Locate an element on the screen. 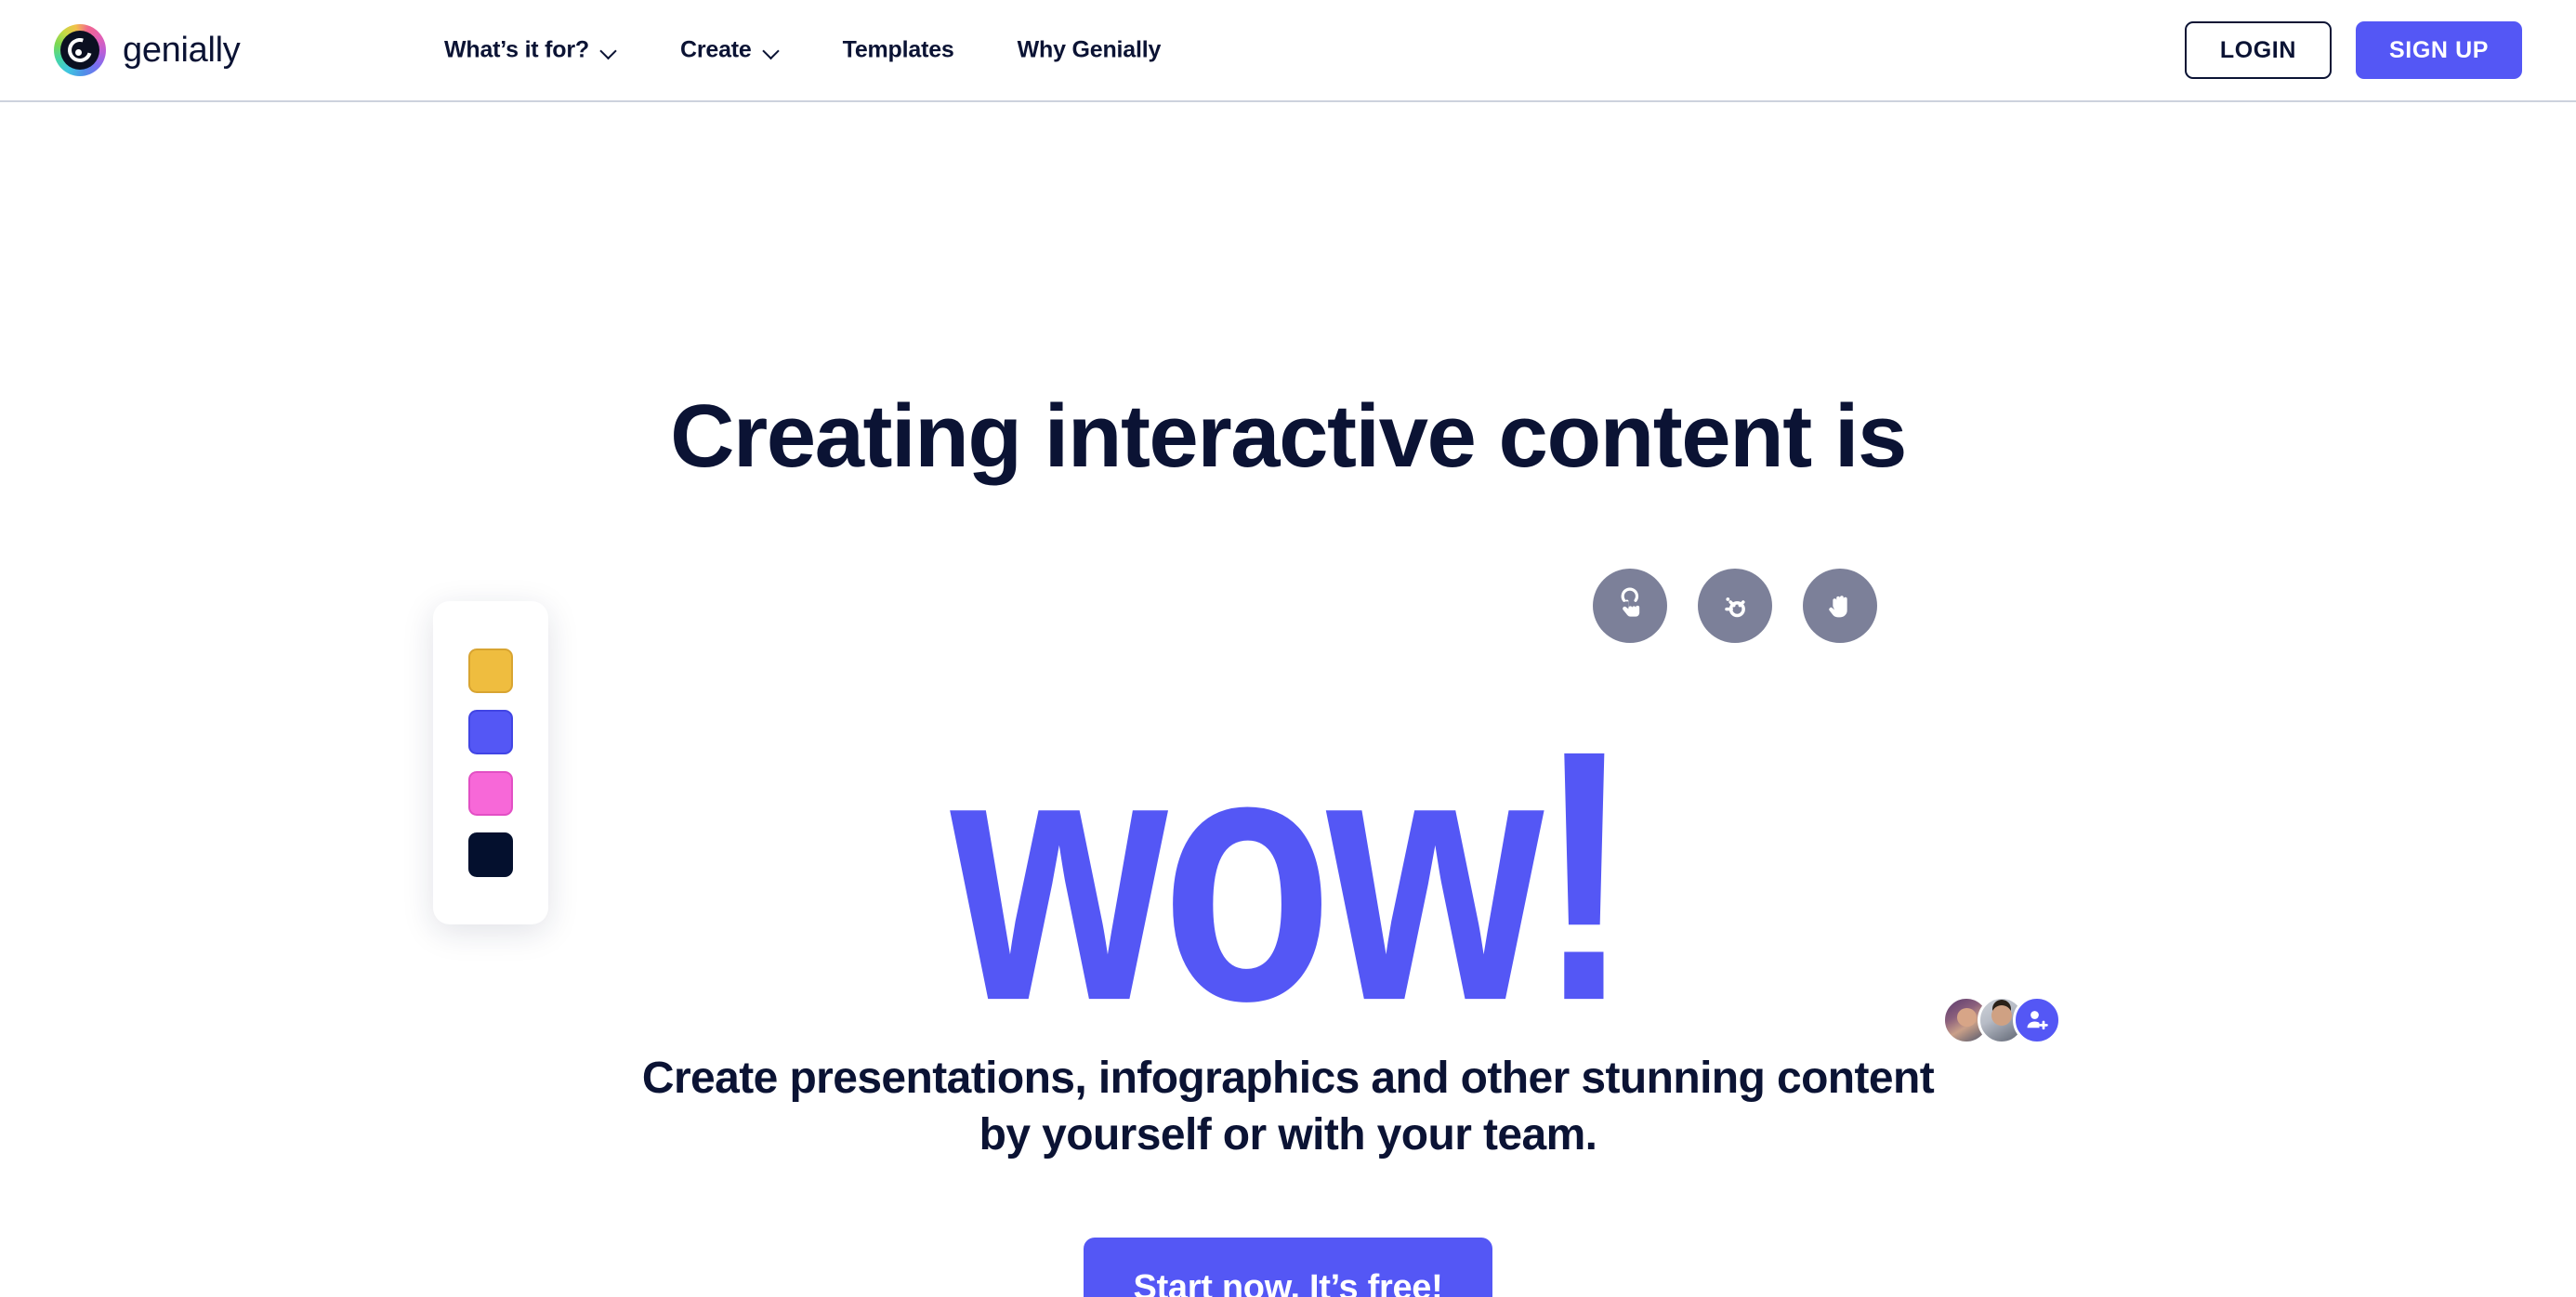  hand-drag-icon is located at coordinates (1840, 606).